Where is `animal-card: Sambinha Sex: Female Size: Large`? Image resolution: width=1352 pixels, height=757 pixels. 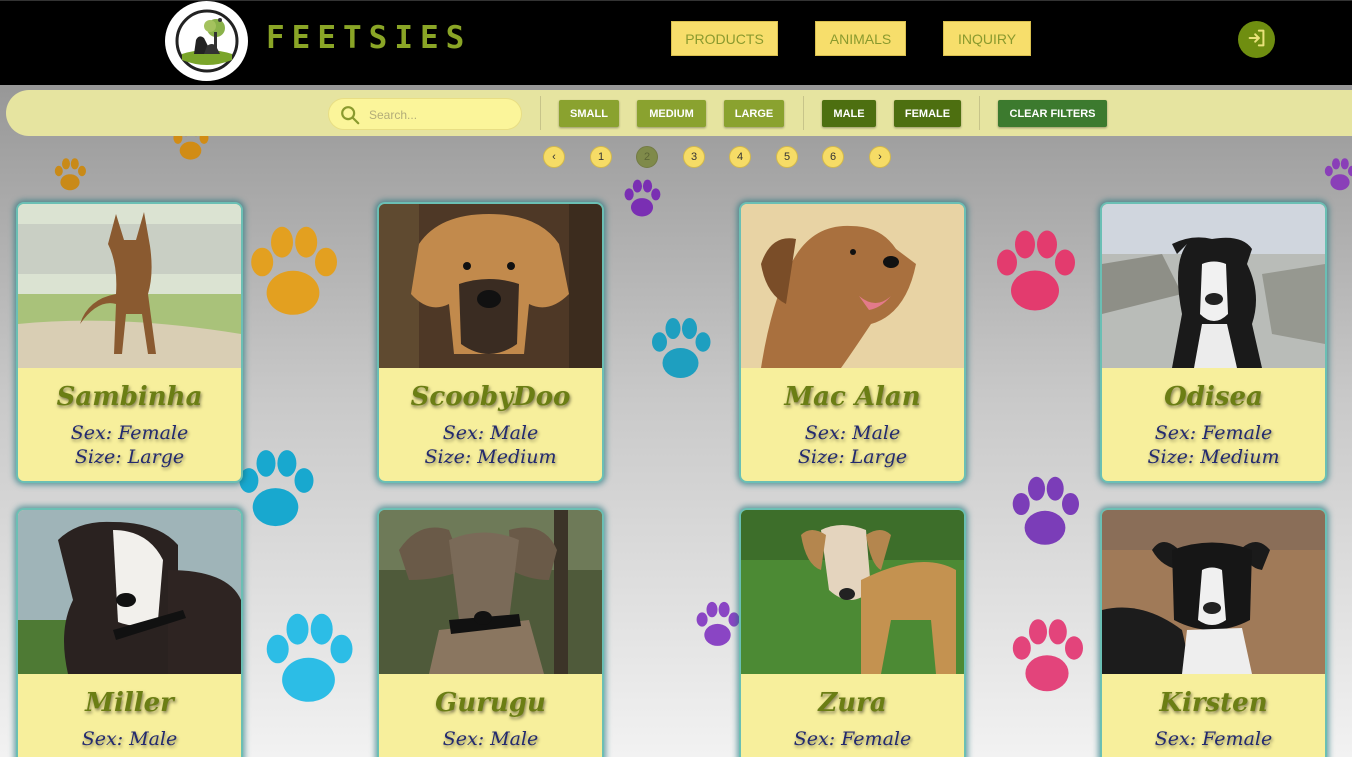 animal-card: Sambinha Sex: Female Size: Large is located at coordinates (129, 342).